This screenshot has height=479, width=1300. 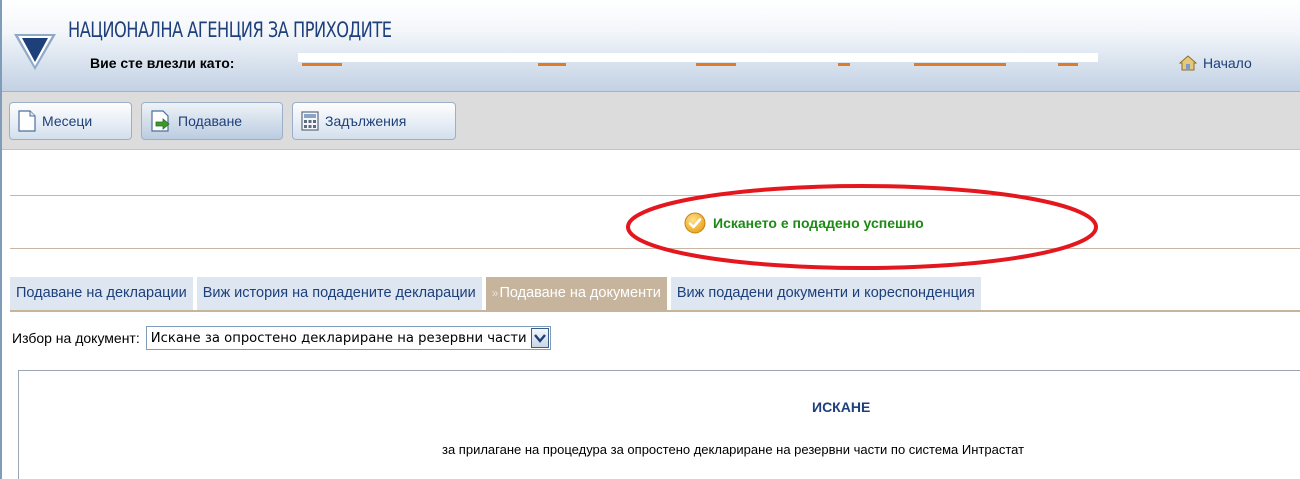 I want to click on tab-label: Виж история на подадените декларации, so click(x=339, y=293).